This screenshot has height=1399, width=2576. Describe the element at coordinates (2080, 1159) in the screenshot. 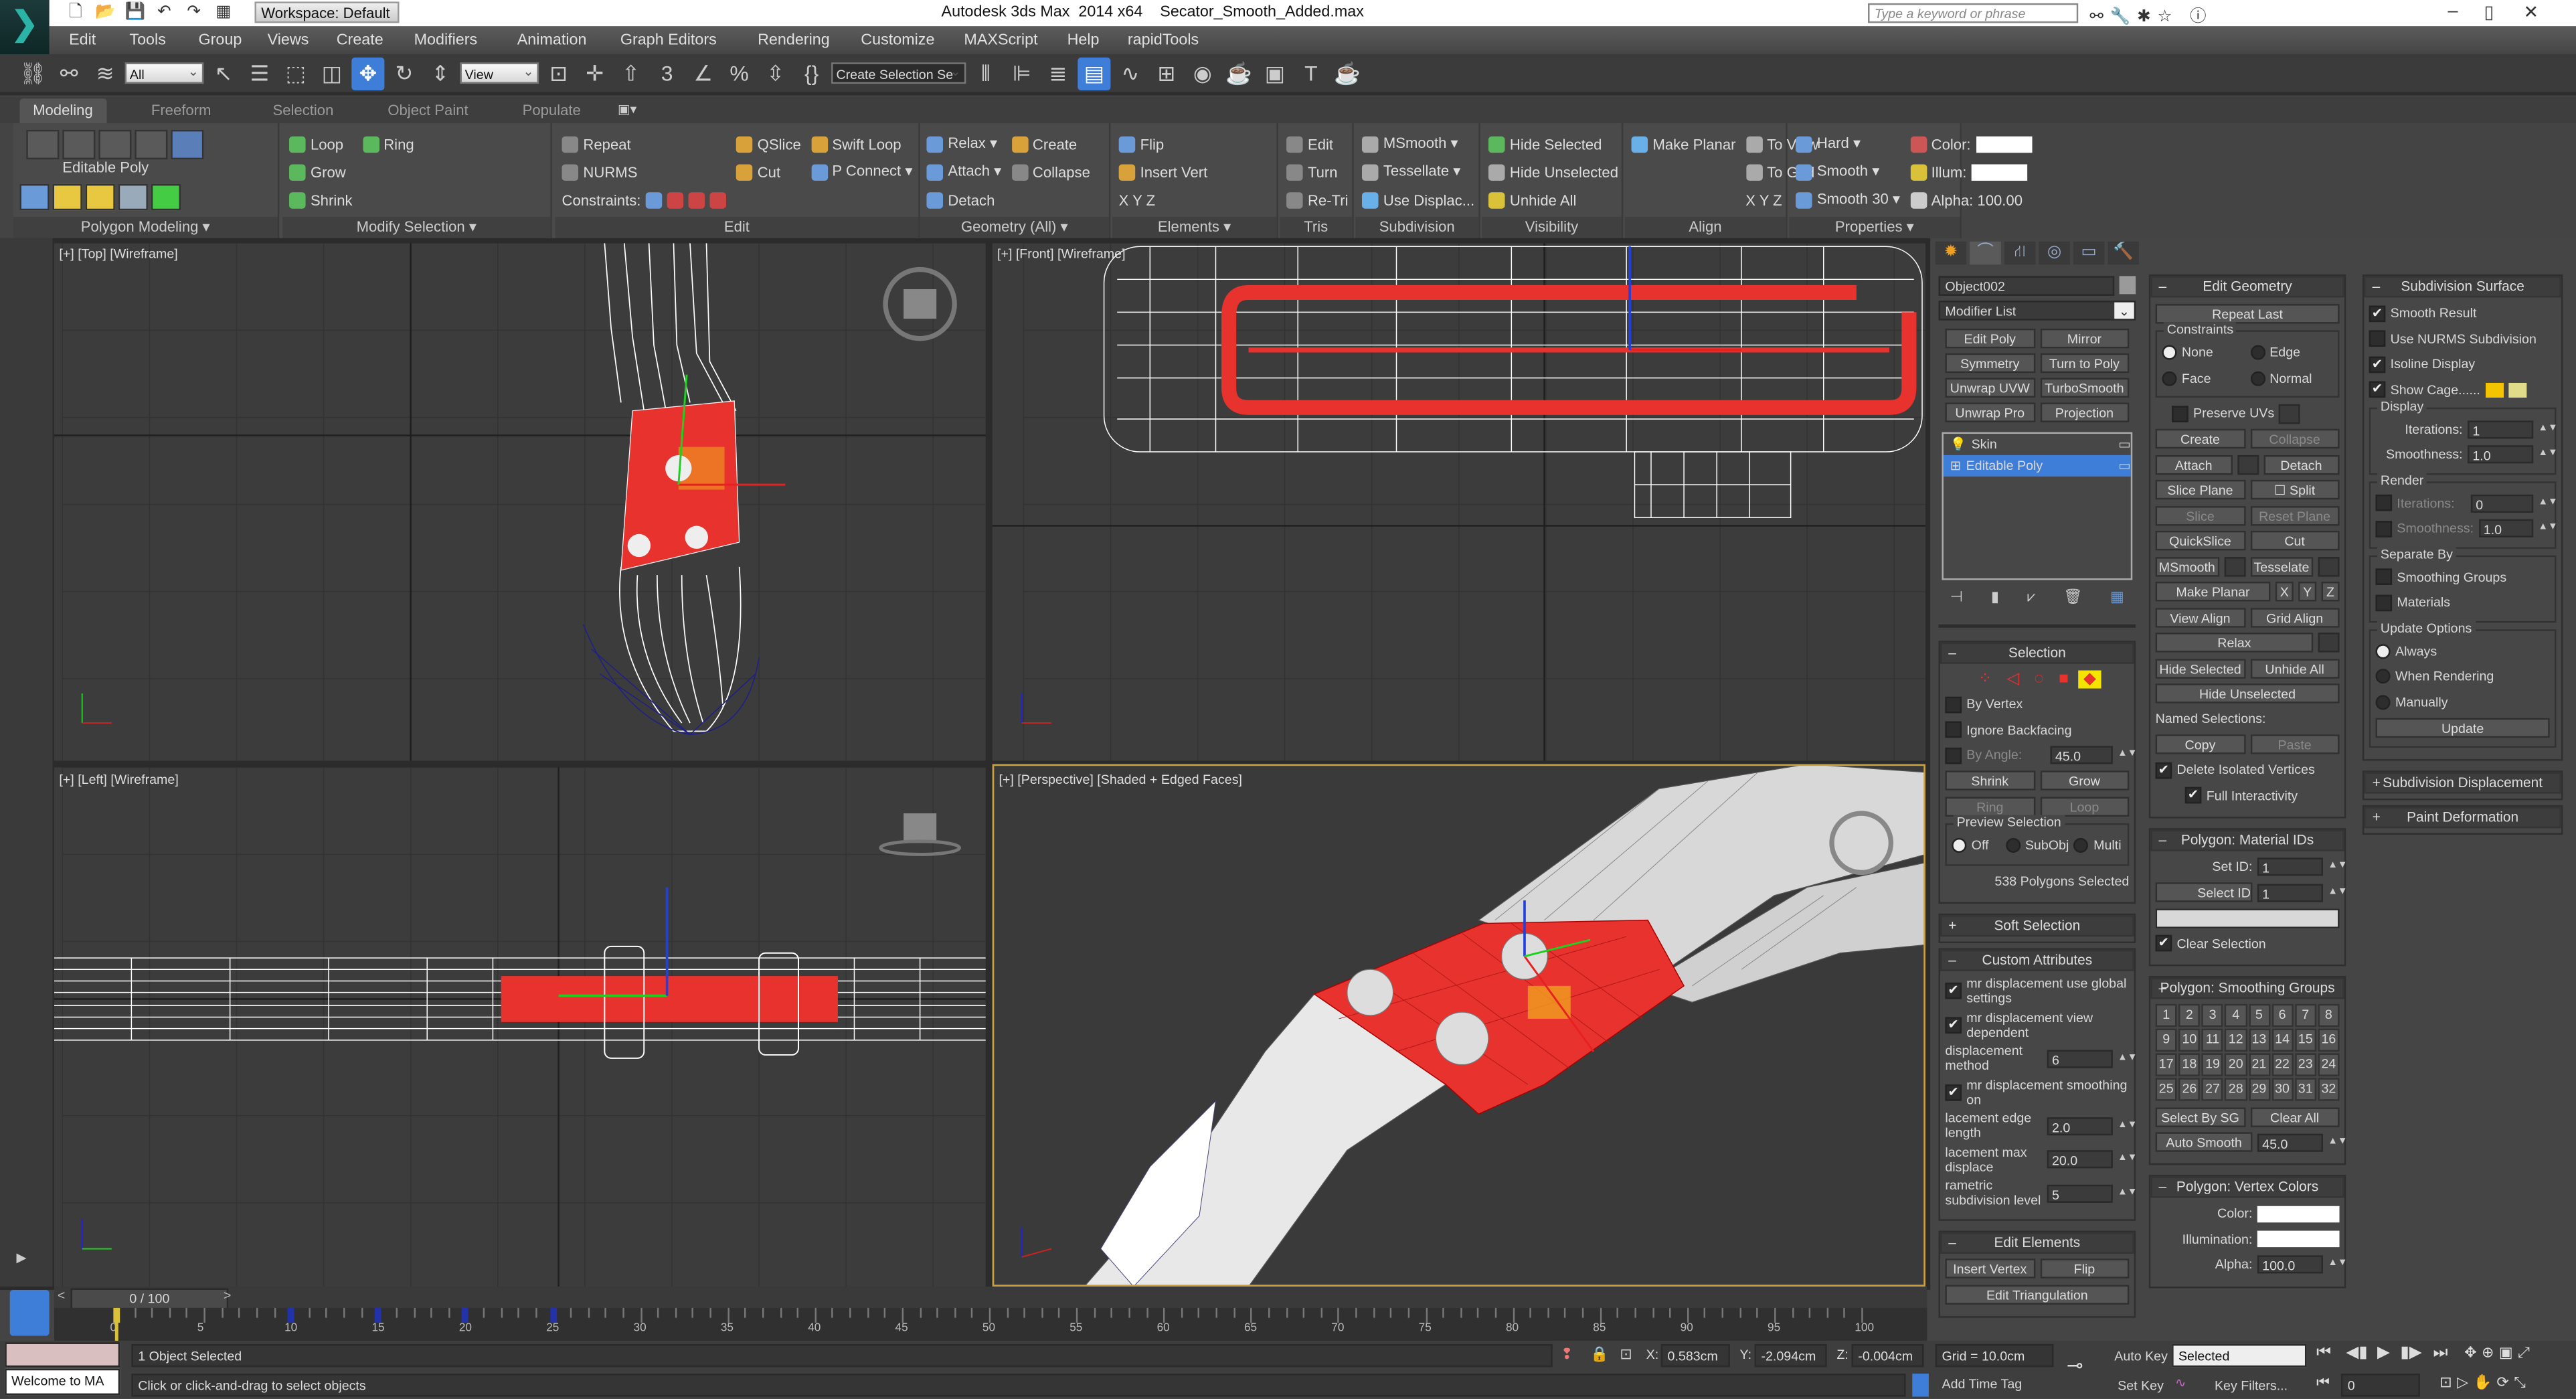

I see `lacement-max-displace-spinner: 20.0` at that location.